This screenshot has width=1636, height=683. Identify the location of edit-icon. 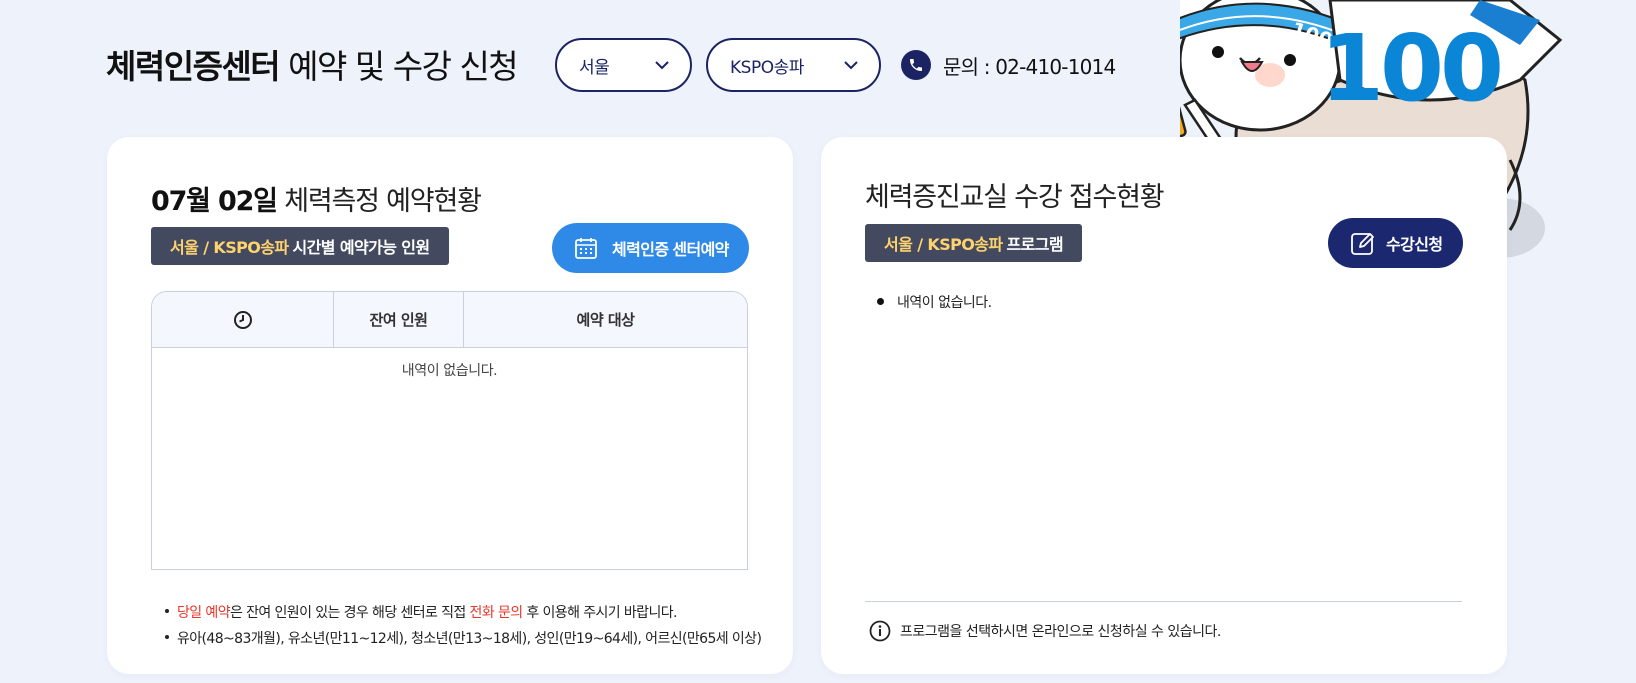
(1362, 244).